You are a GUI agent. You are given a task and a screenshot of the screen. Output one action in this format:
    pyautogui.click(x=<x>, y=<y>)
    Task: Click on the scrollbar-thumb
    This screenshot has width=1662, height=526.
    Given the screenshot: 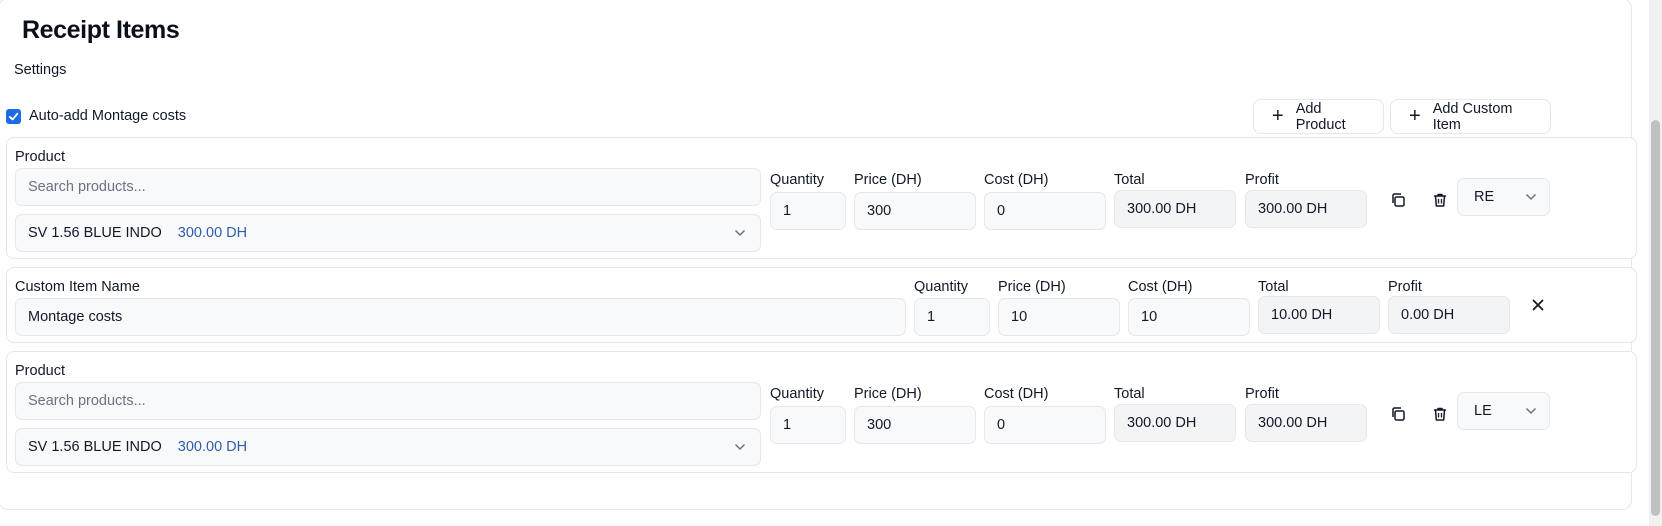 What is the action you would take?
    pyautogui.click(x=1655, y=318)
    